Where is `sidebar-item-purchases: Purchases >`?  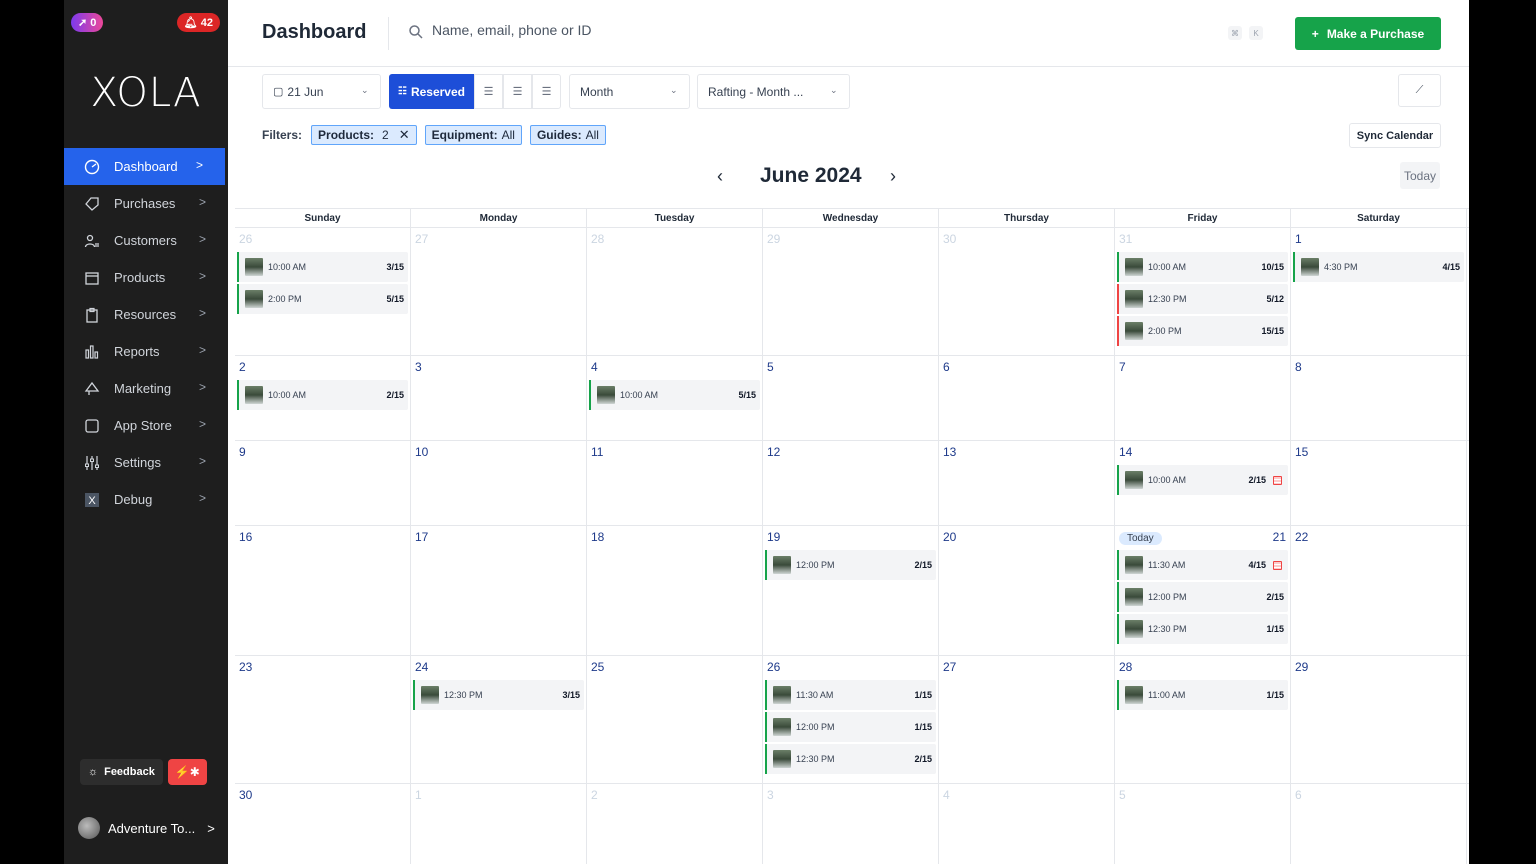
sidebar-item-purchases: Purchases > is located at coordinates (146, 203).